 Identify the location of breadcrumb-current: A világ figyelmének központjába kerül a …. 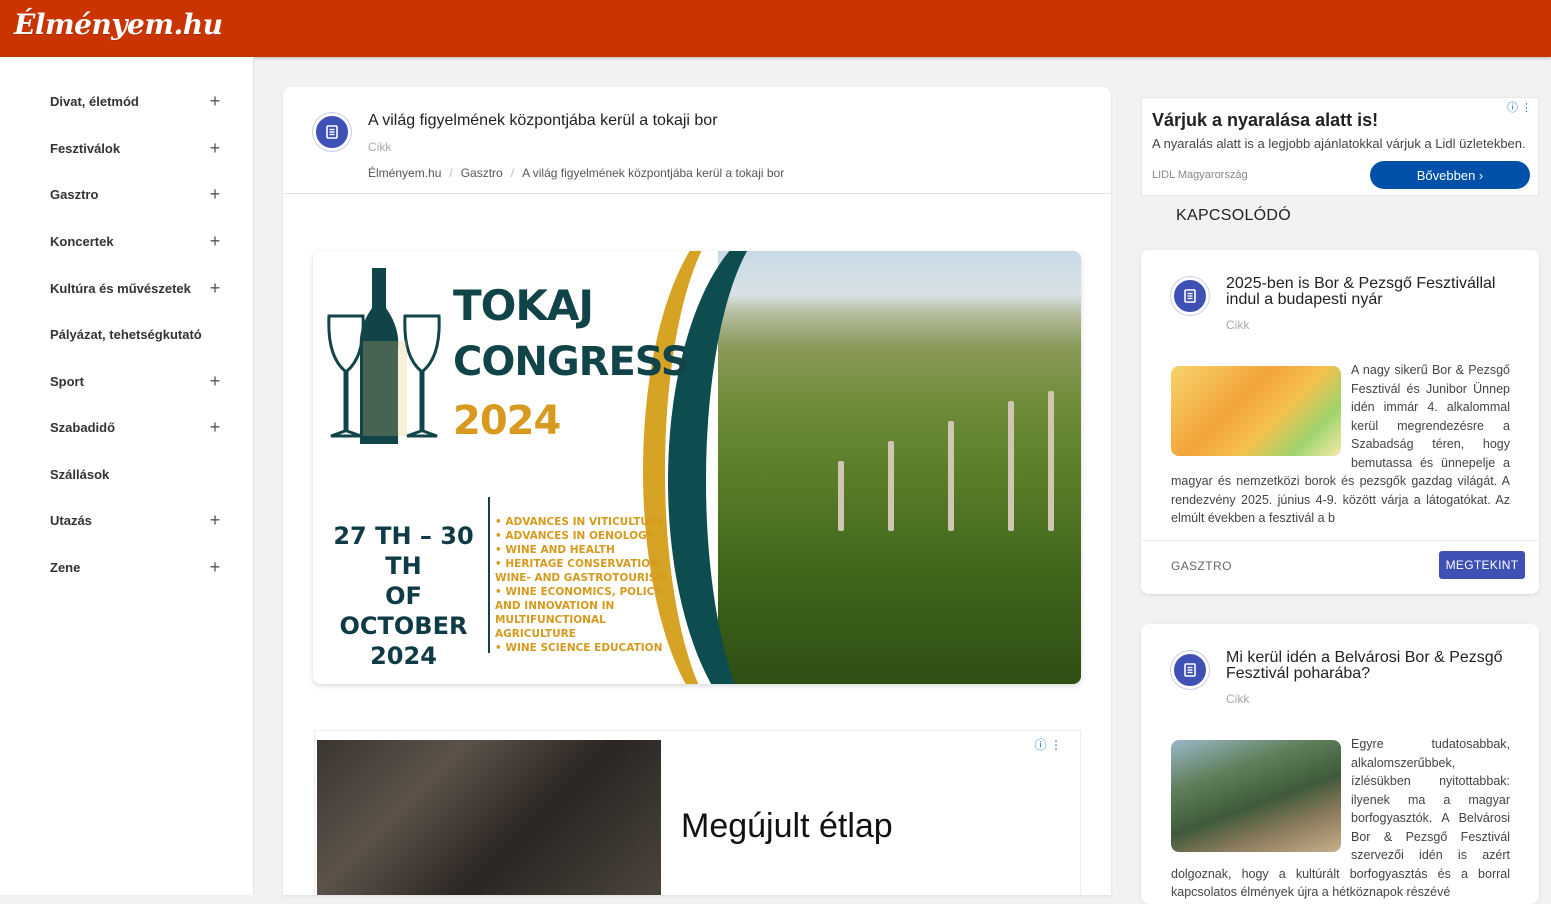
(653, 173).